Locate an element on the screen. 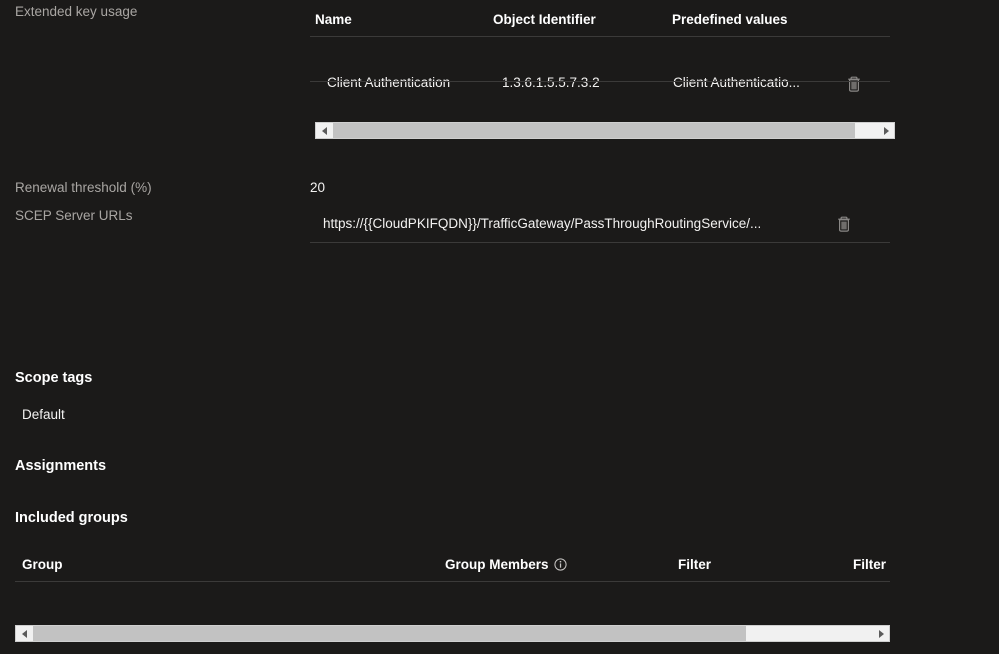 Image resolution: width=999 pixels, height=654 pixels. extended-key-usage-label: Extended key usage is located at coordinates (76, 11).